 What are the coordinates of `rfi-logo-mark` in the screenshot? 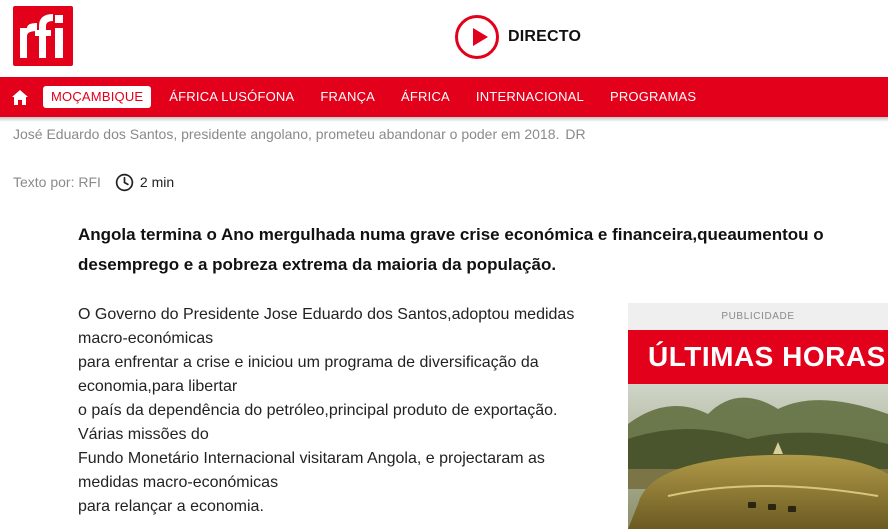 It's located at (41, 36).